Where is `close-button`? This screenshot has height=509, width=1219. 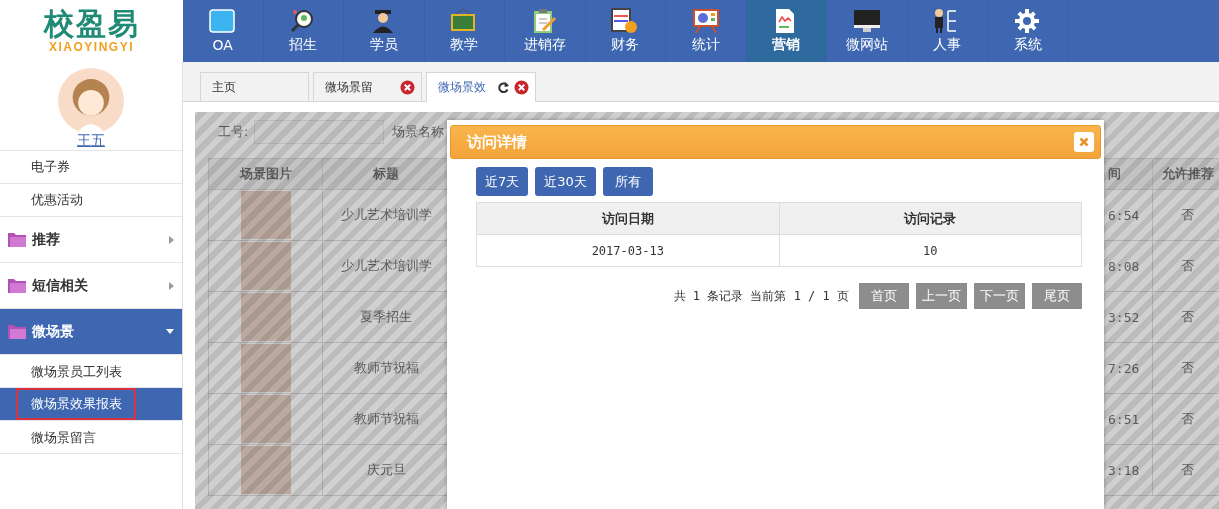
close-button is located at coordinates (1084, 142).